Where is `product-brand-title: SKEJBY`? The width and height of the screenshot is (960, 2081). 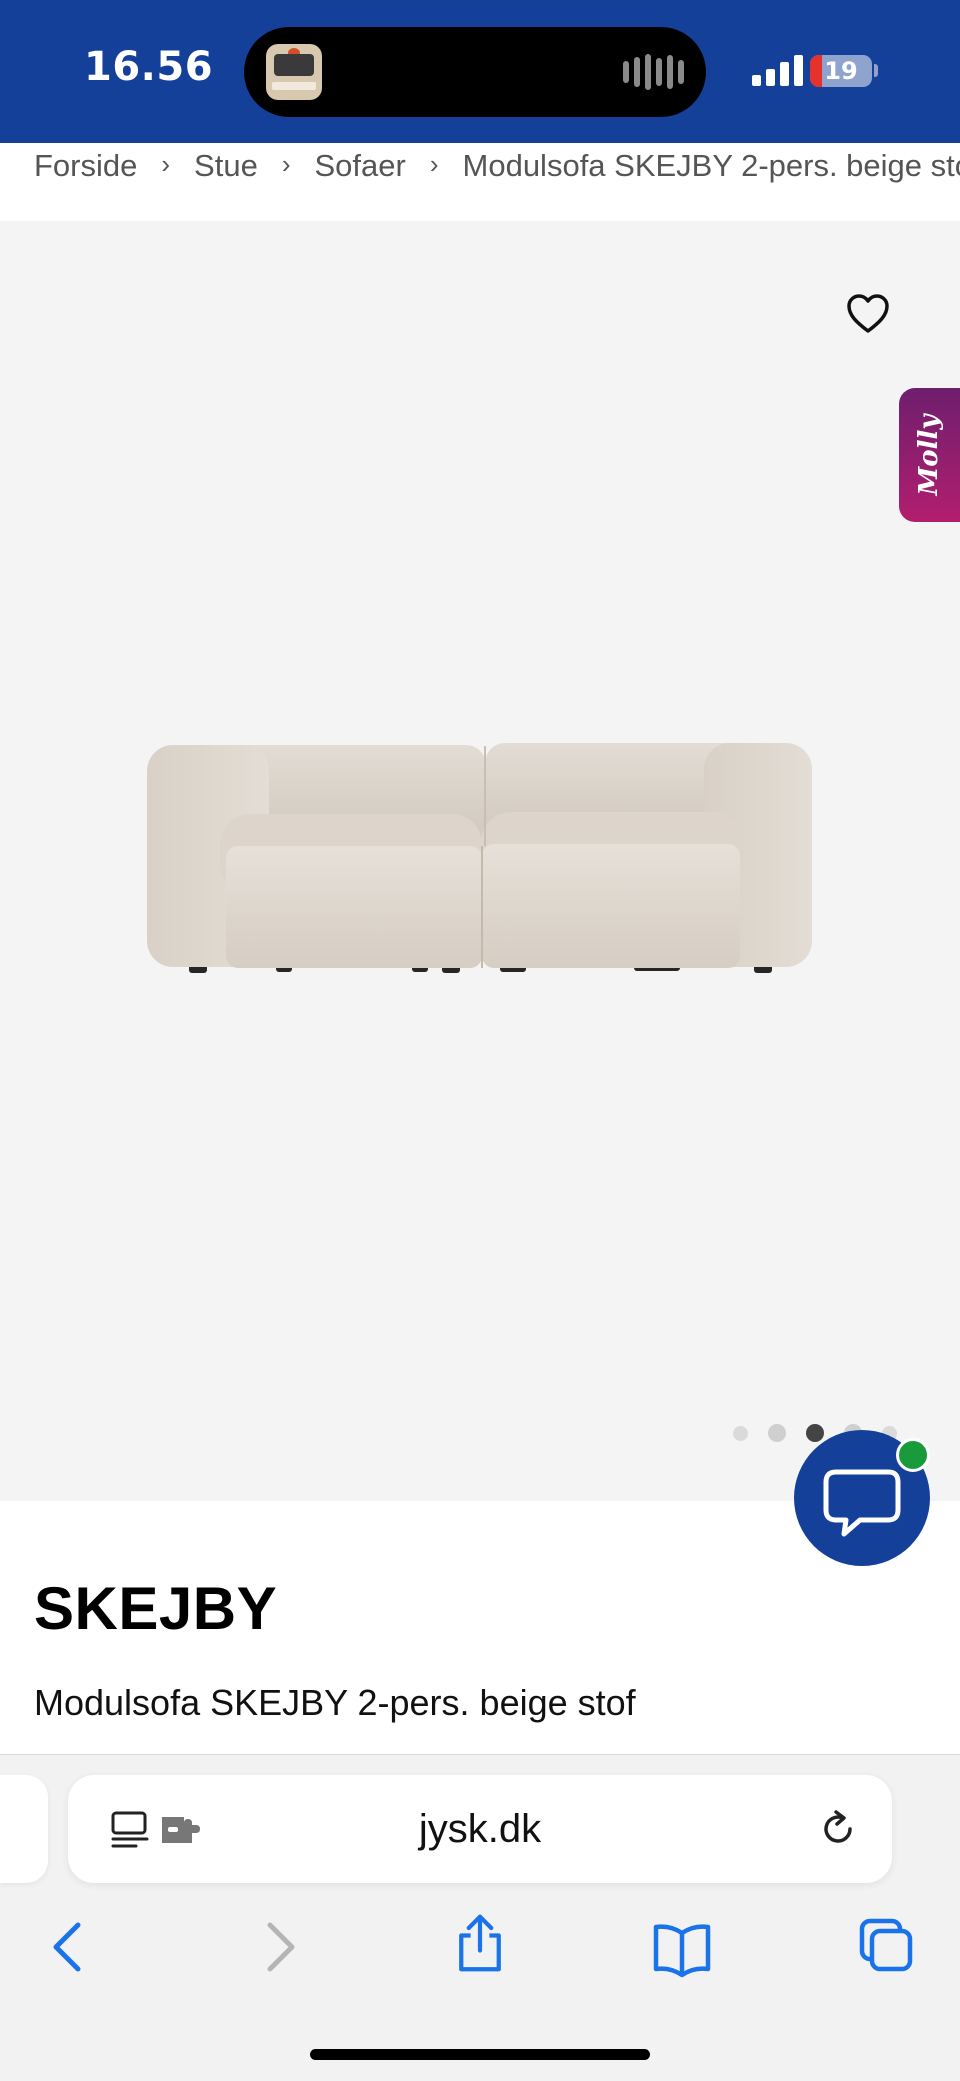 product-brand-title: SKEJBY is located at coordinates (156, 1608).